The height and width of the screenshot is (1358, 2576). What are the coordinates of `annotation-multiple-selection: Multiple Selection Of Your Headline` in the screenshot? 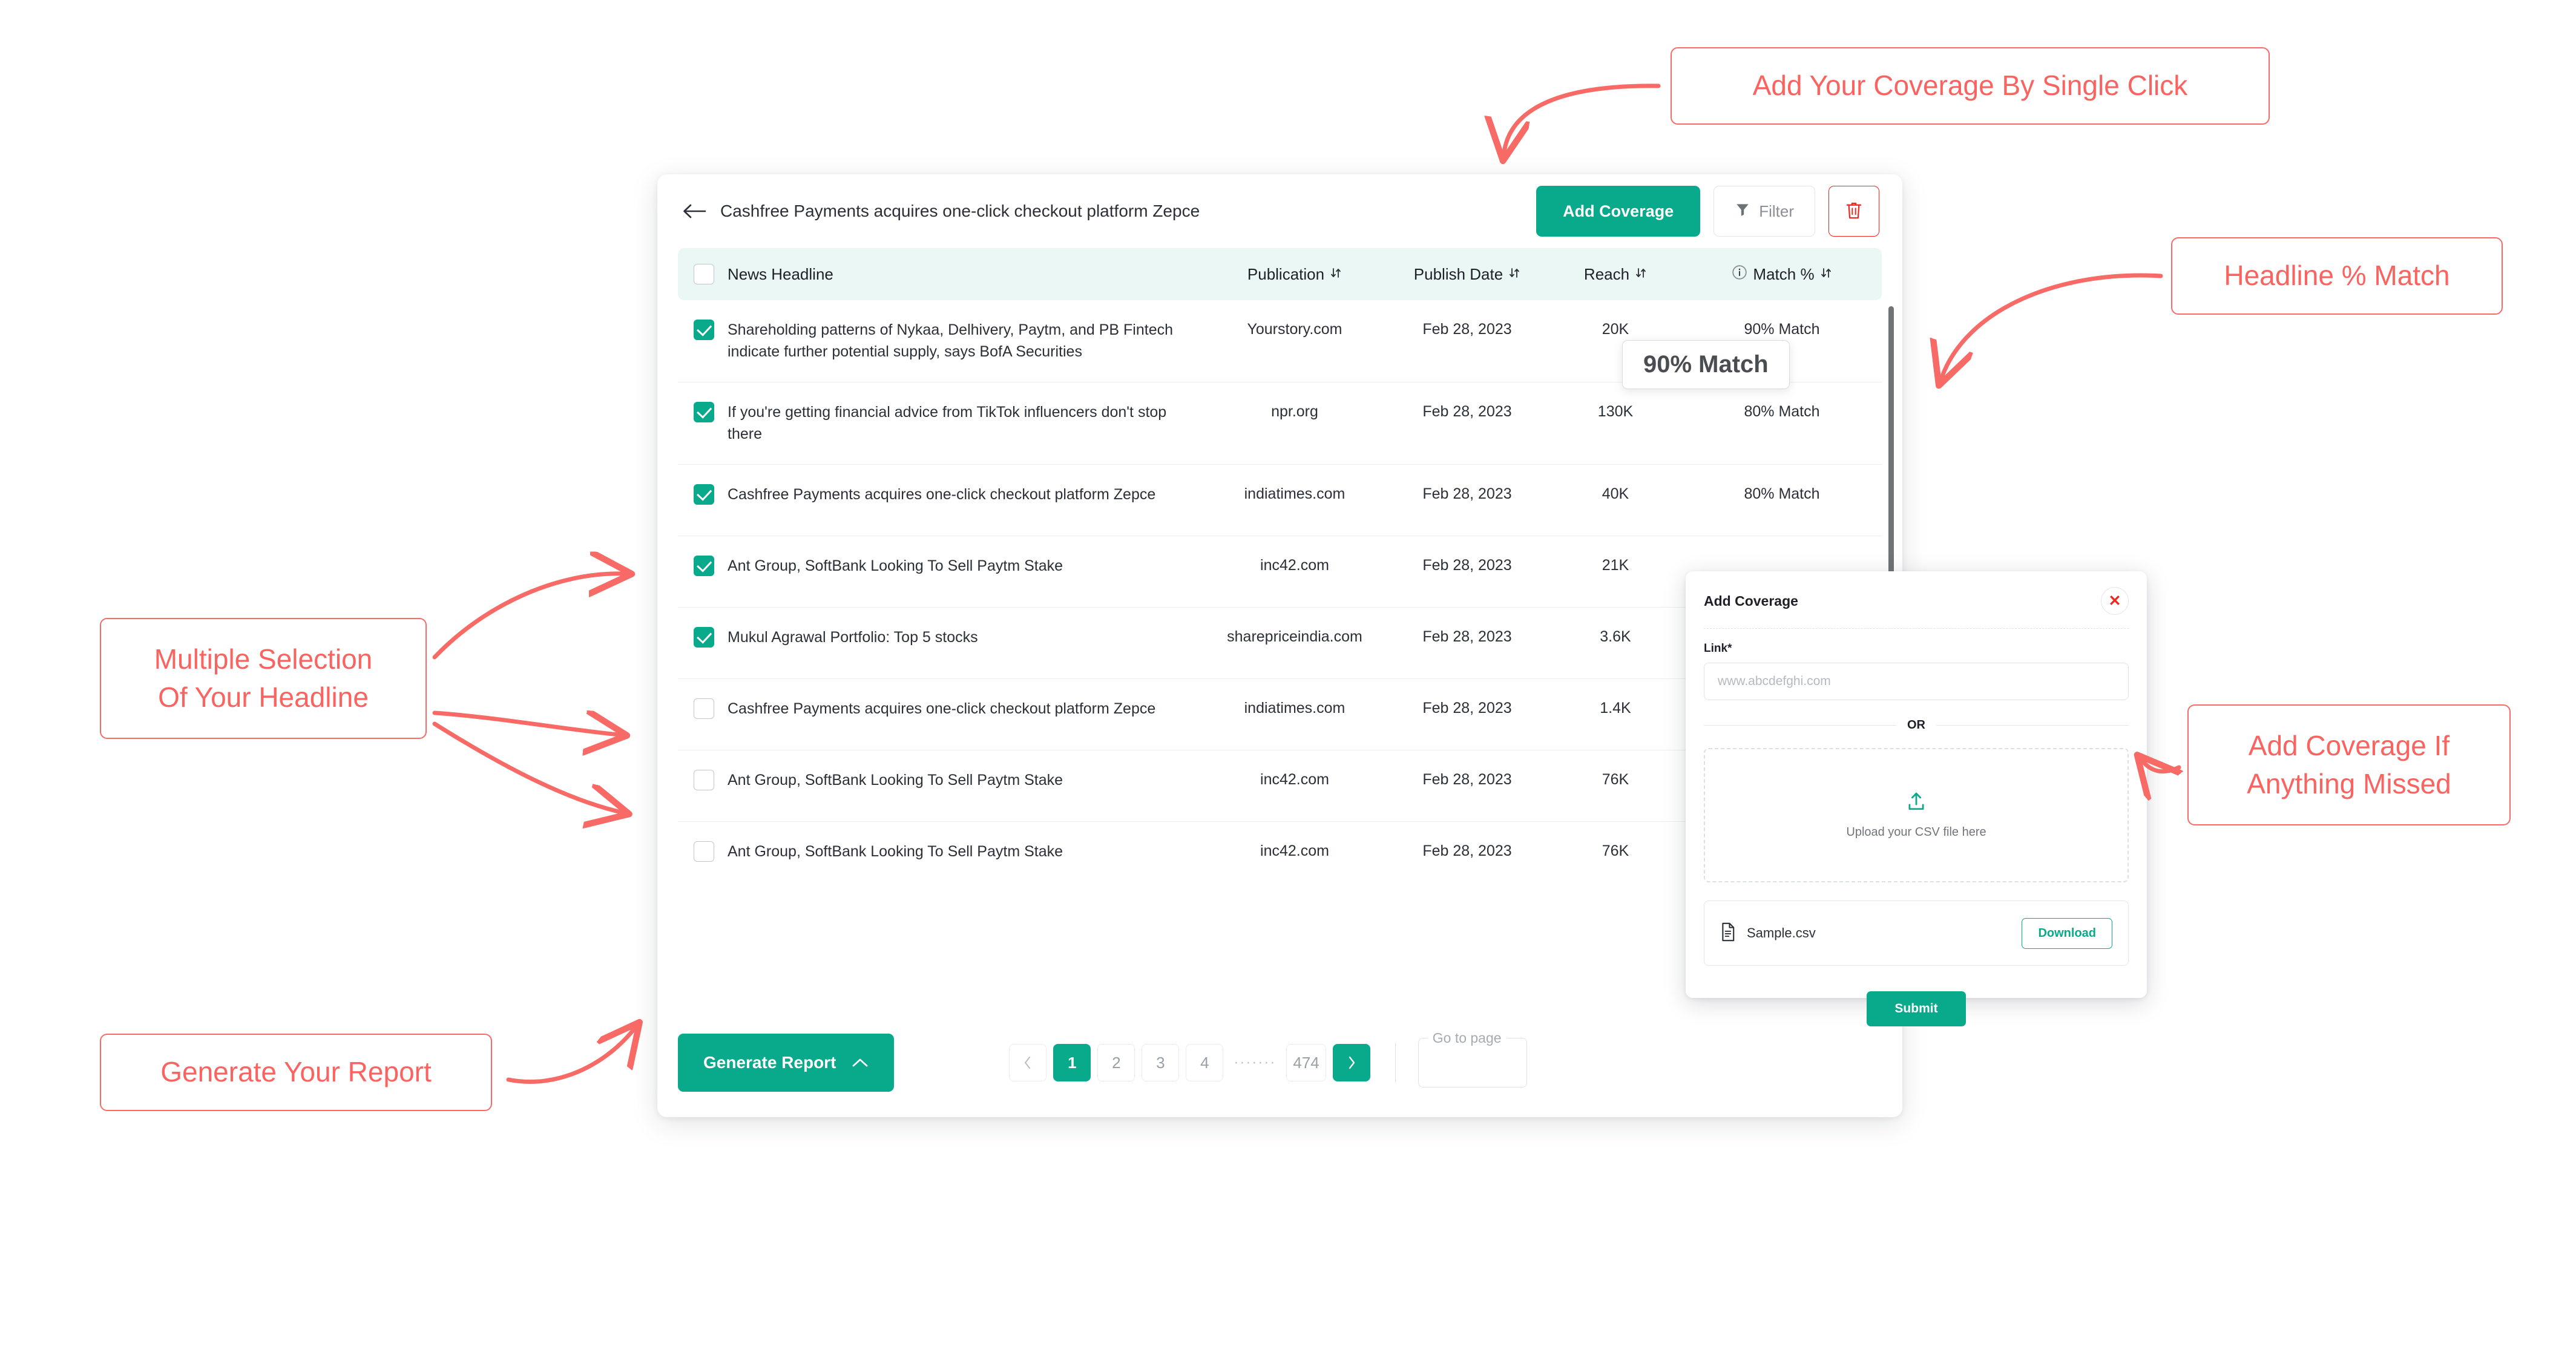 It's located at (263, 678).